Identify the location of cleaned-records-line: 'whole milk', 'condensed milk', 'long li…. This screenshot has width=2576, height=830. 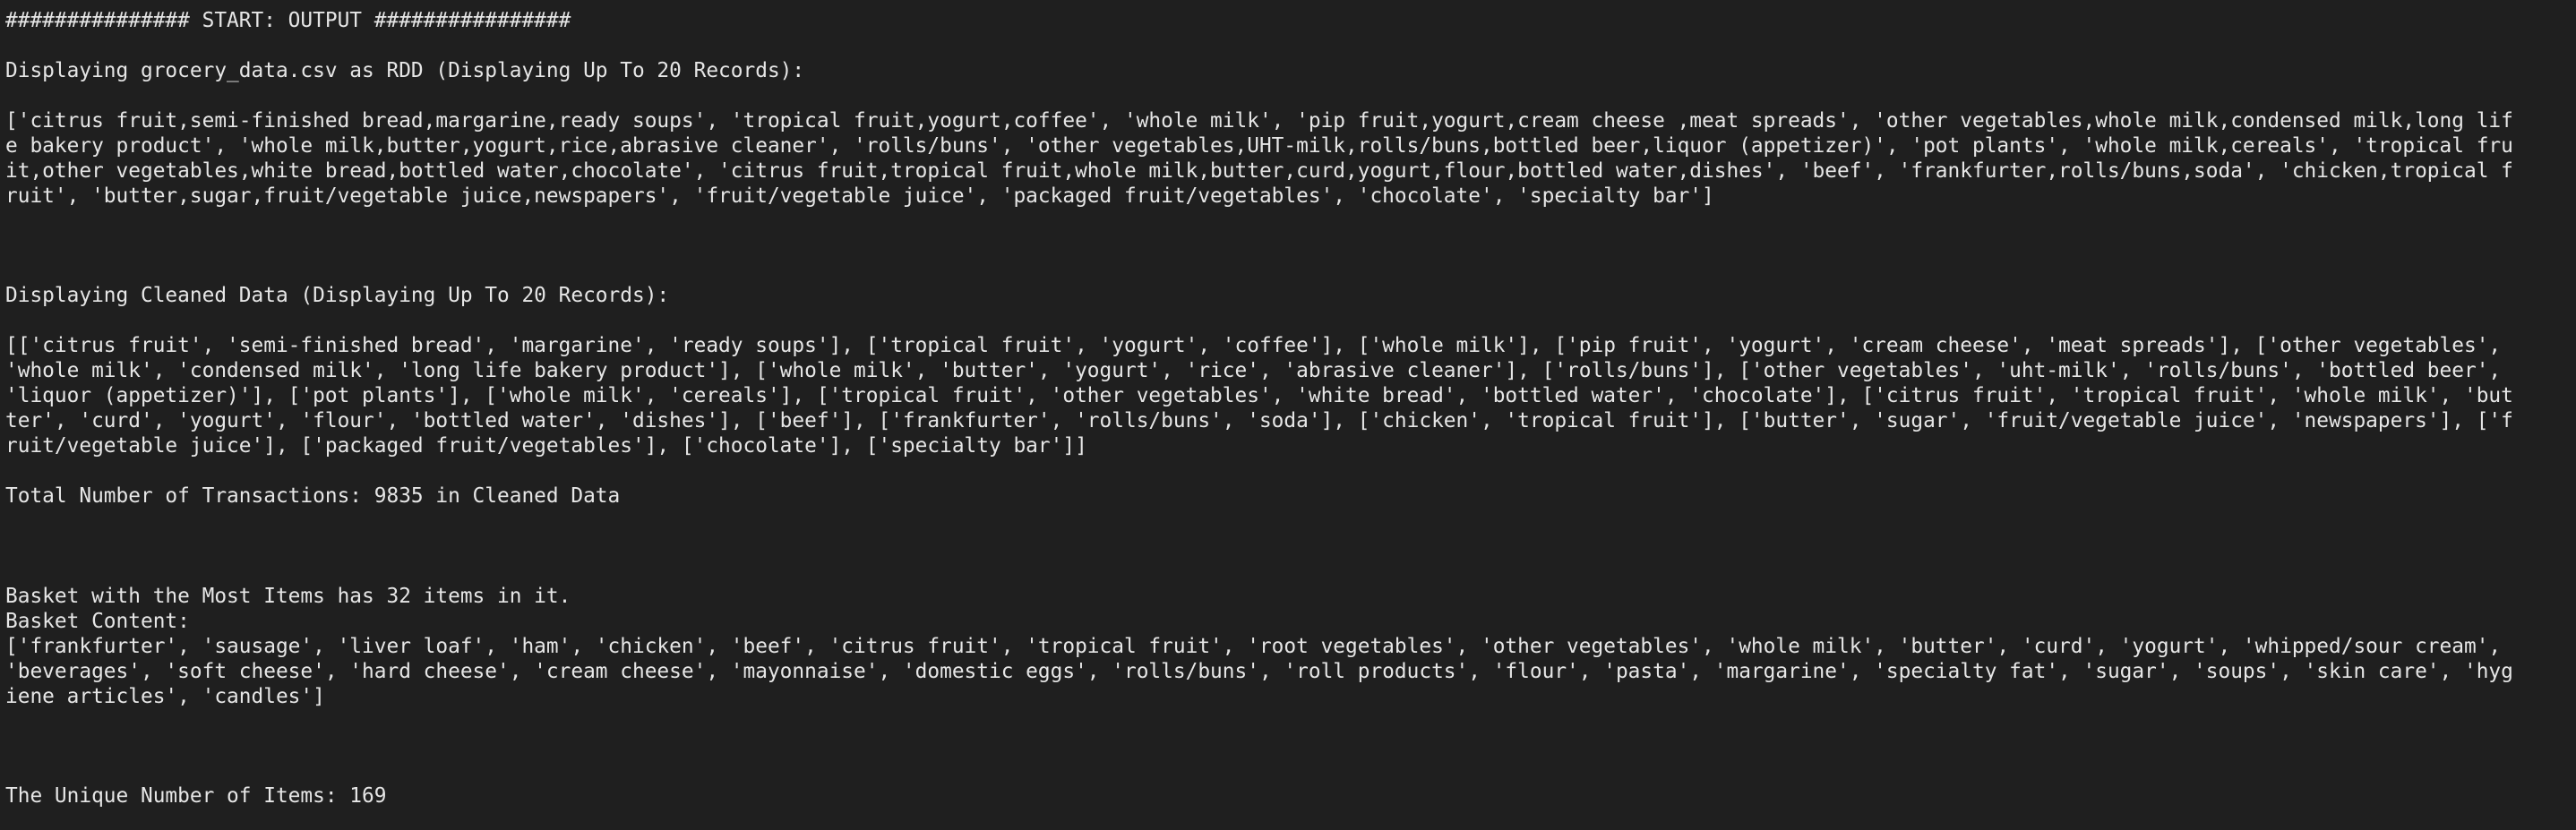
(1253, 371).